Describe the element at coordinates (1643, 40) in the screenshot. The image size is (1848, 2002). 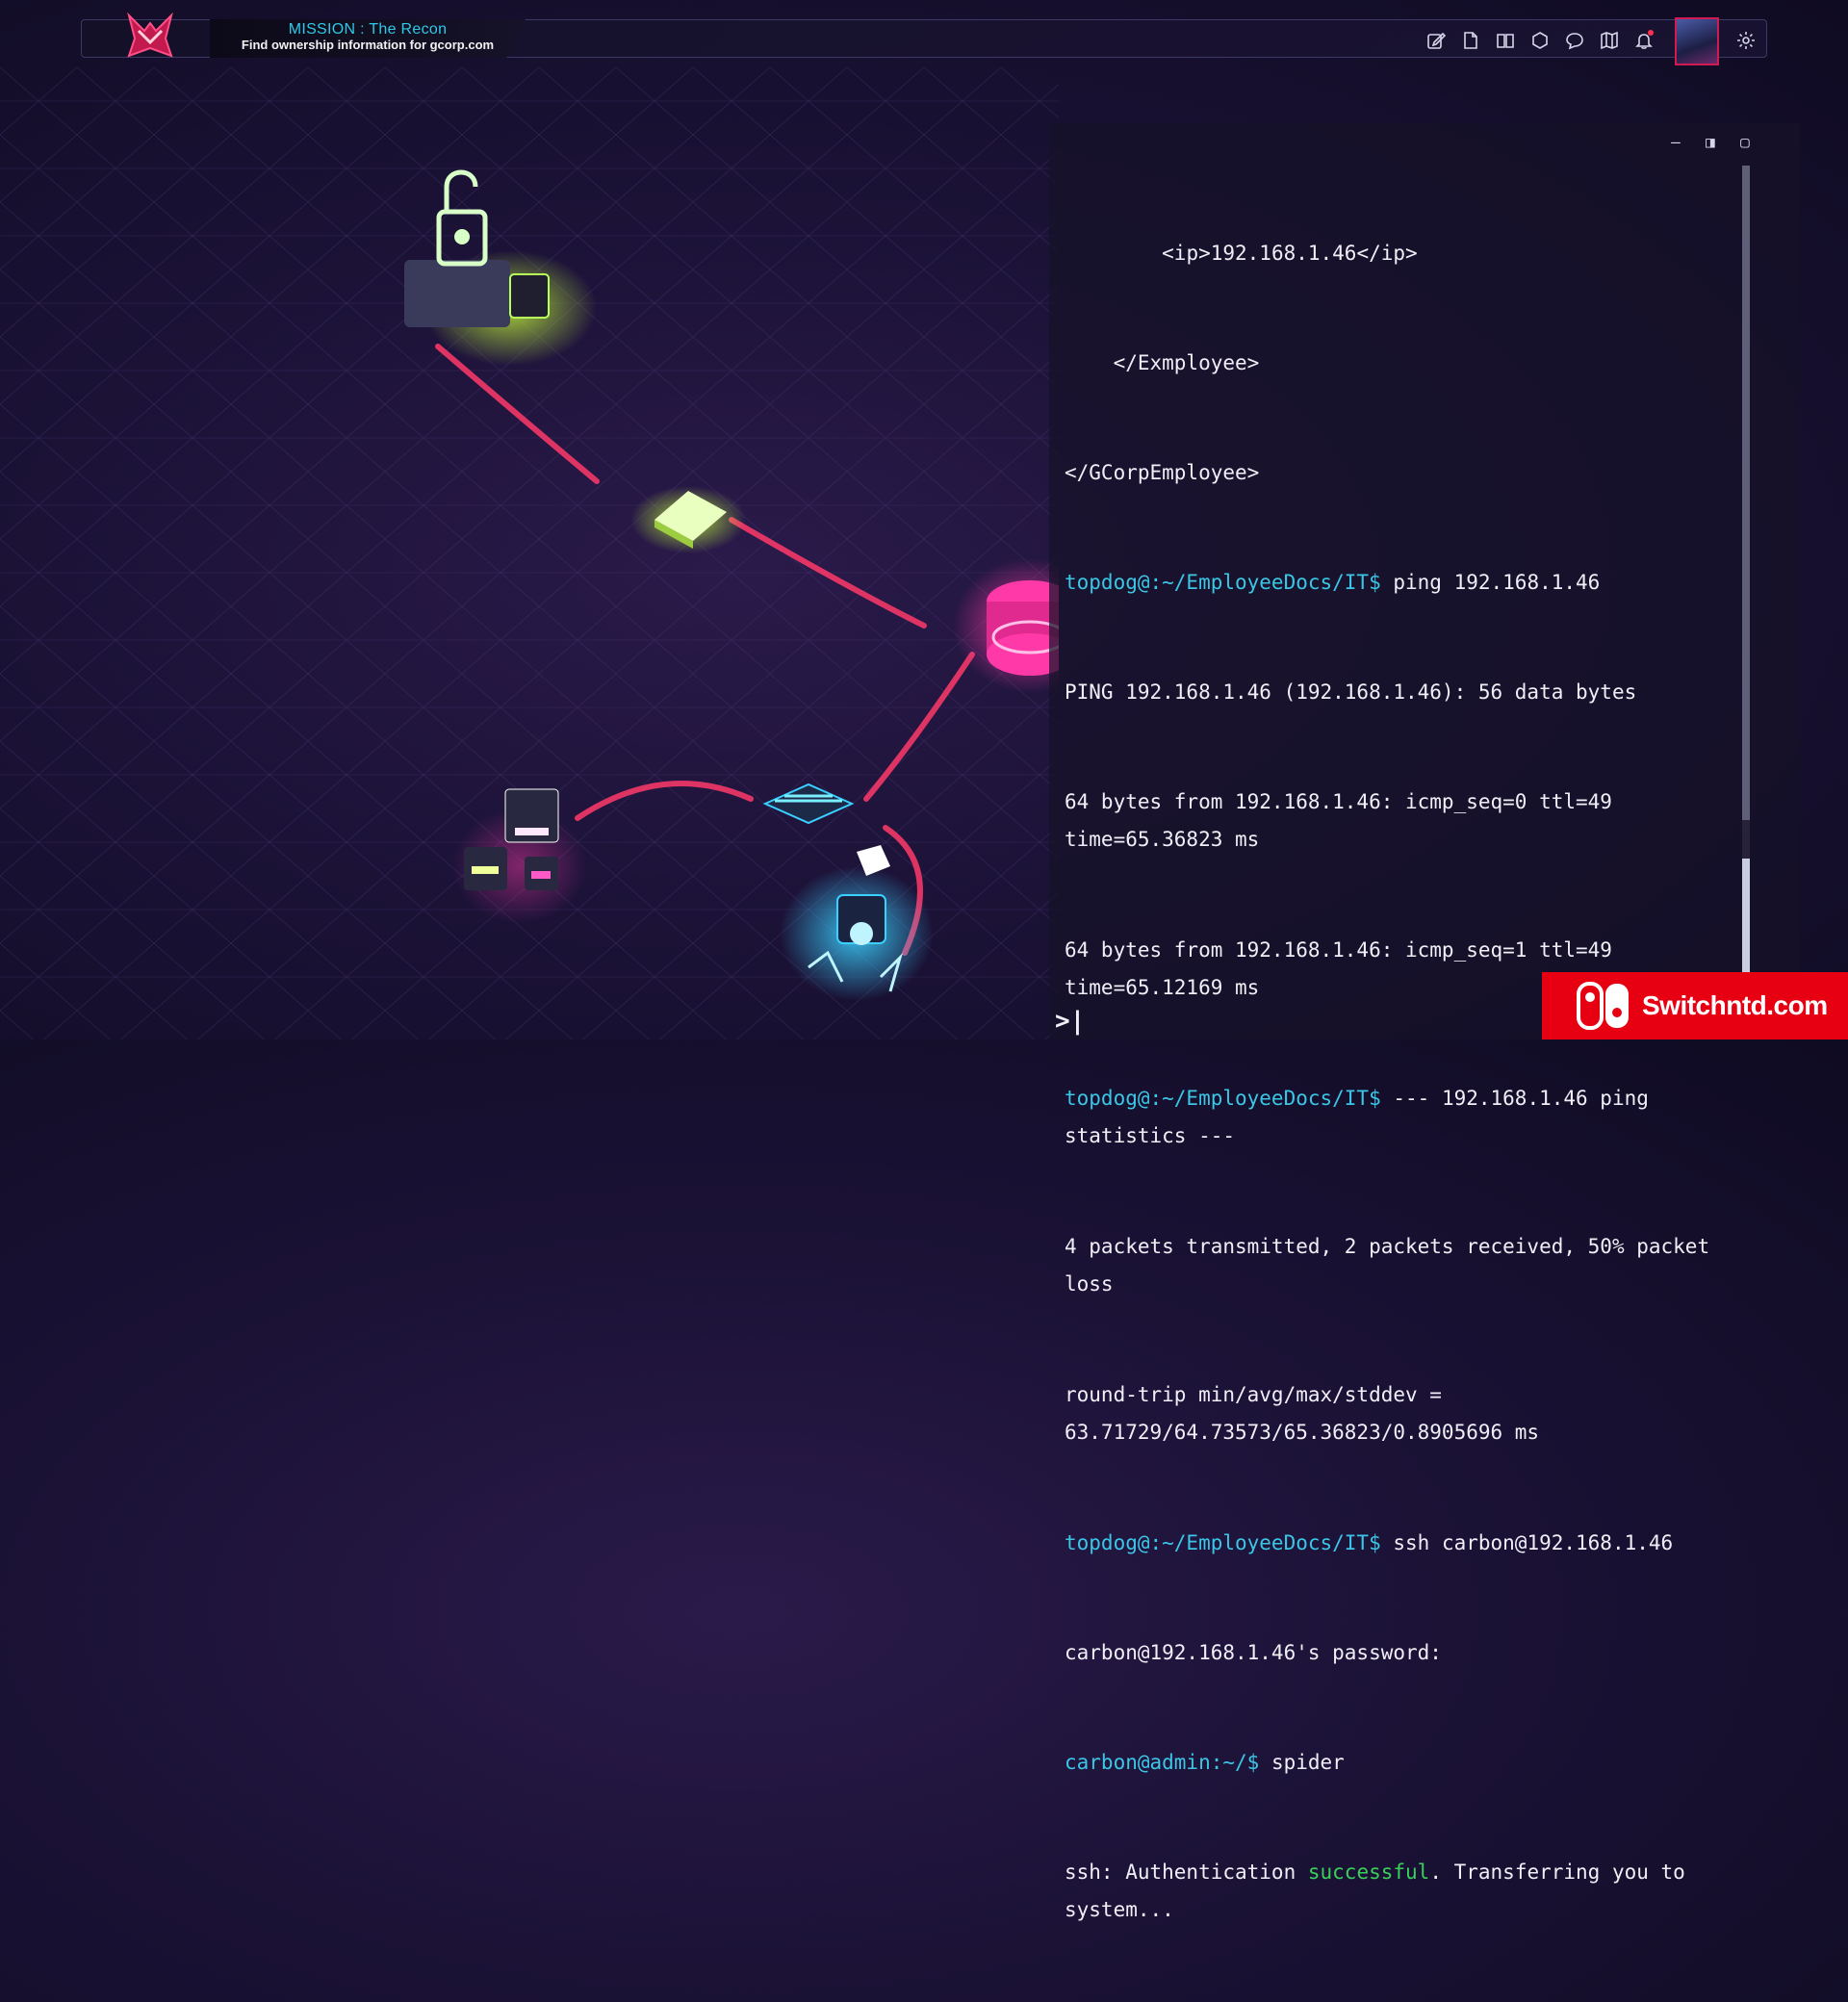
I see `bell-icon` at that location.